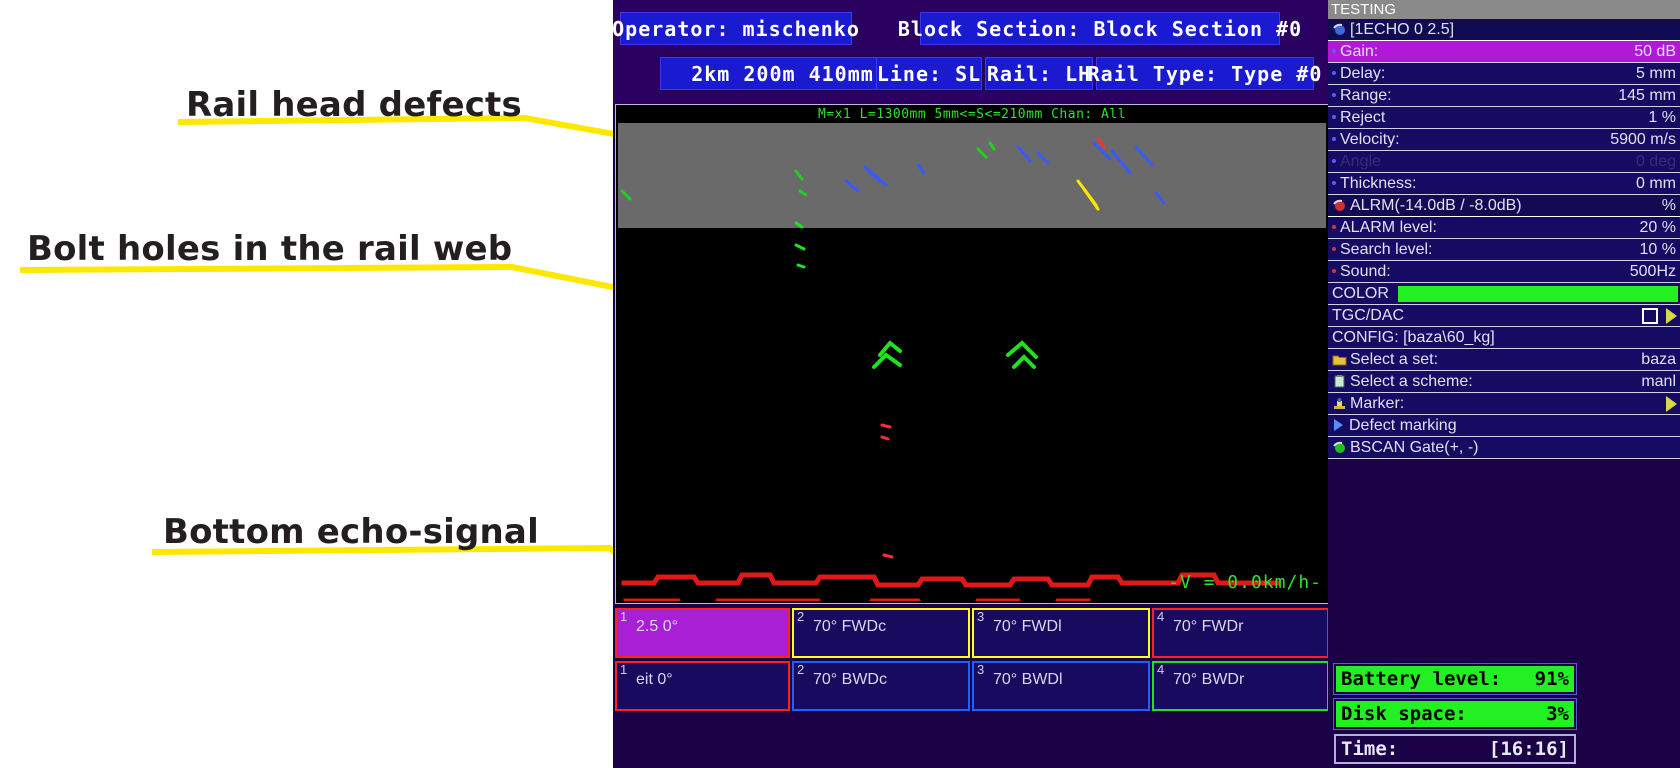  I want to click on param-name: Velocity:, so click(1370, 139).